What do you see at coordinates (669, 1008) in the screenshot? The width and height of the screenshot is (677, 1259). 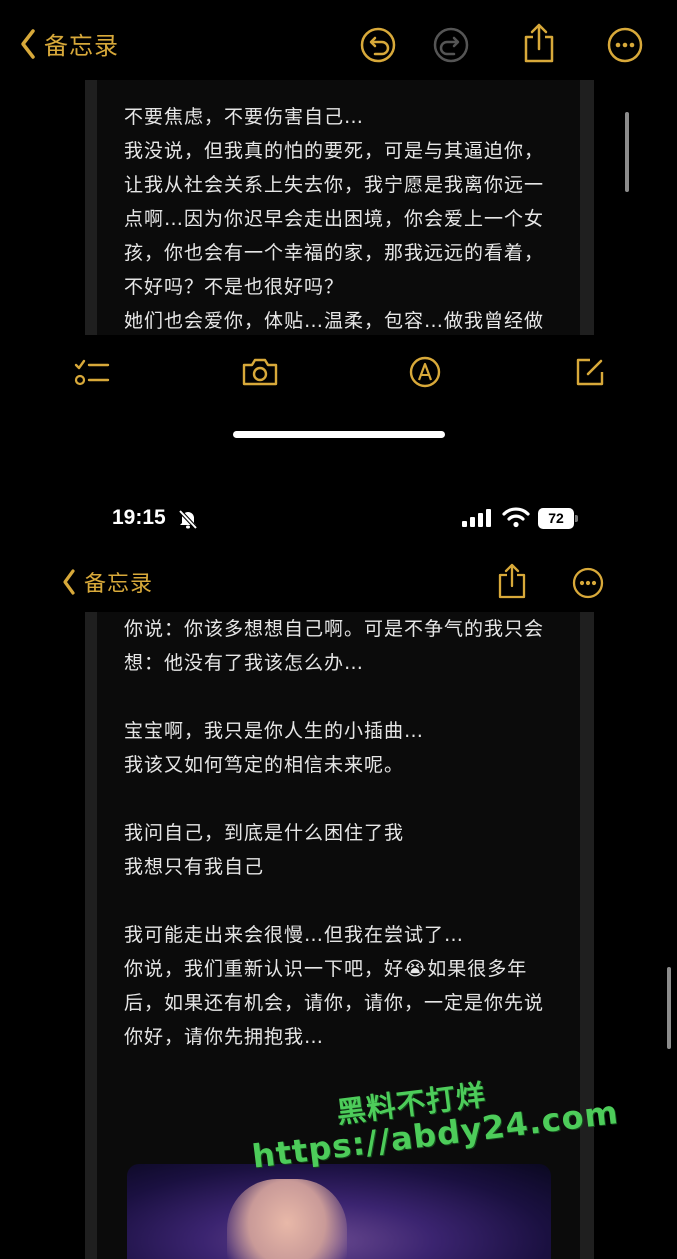 I see `bottom-scrollbar` at bounding box center [669, 1008].